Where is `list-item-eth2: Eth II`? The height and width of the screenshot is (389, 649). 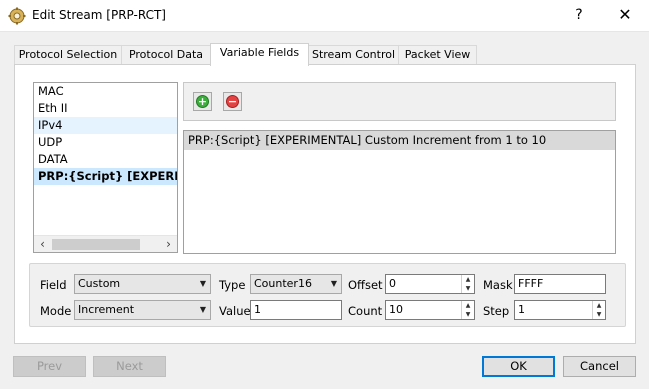 list-item-eth2: Eth II is located at coordinates (105, 108).